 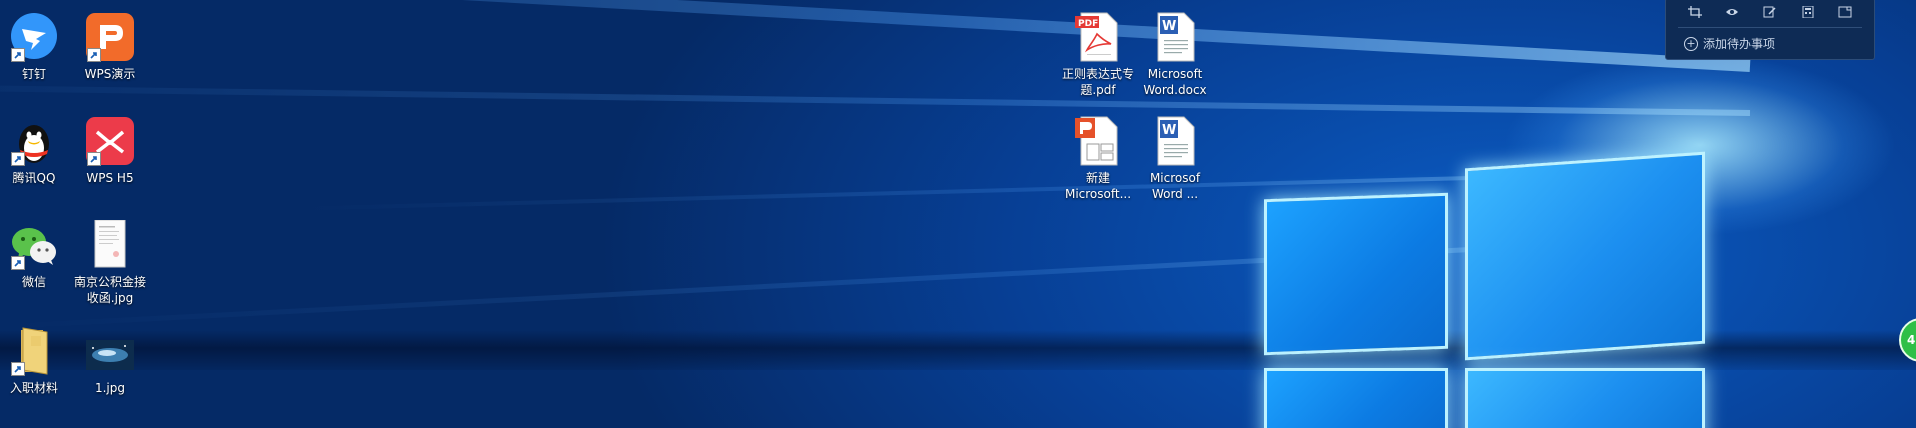 I want to click on todo-toolbar, so click(x=1770, y=10).